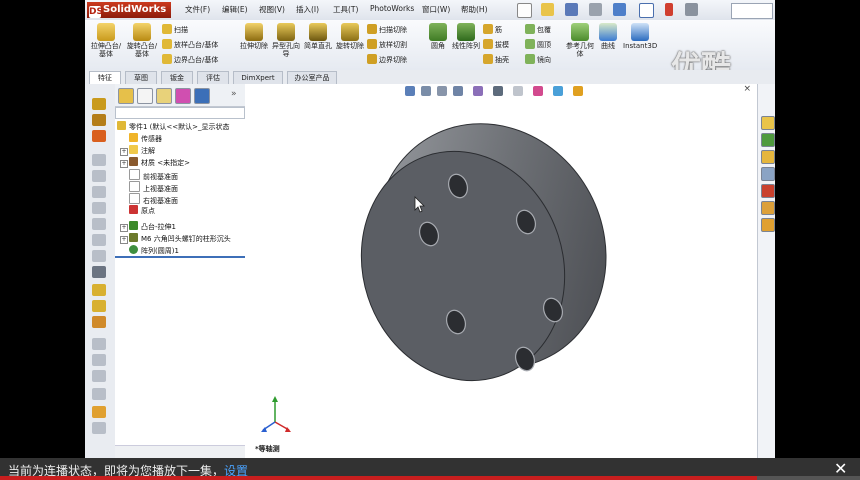 The width and height of the screenshot is (860, 480). I want to click on tree-item-annotations: 注解, so click(142, 151).